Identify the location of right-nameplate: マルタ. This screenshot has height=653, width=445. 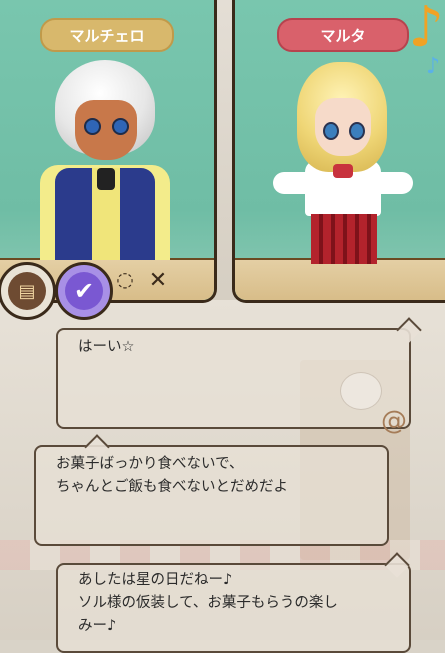
(343, 35).